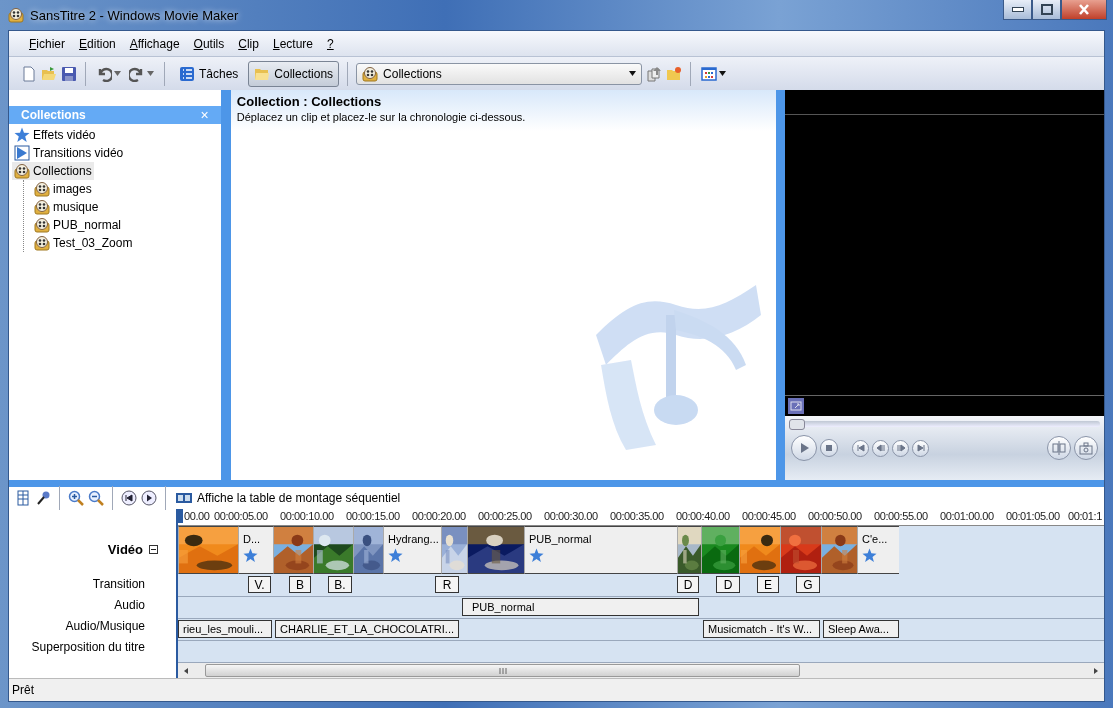 This screenshot has width=1113, height=708. What do you see at coordinates (1086, 448) in the screenshot?
I see `snapshot-button` at bounding box center [1086, 448].